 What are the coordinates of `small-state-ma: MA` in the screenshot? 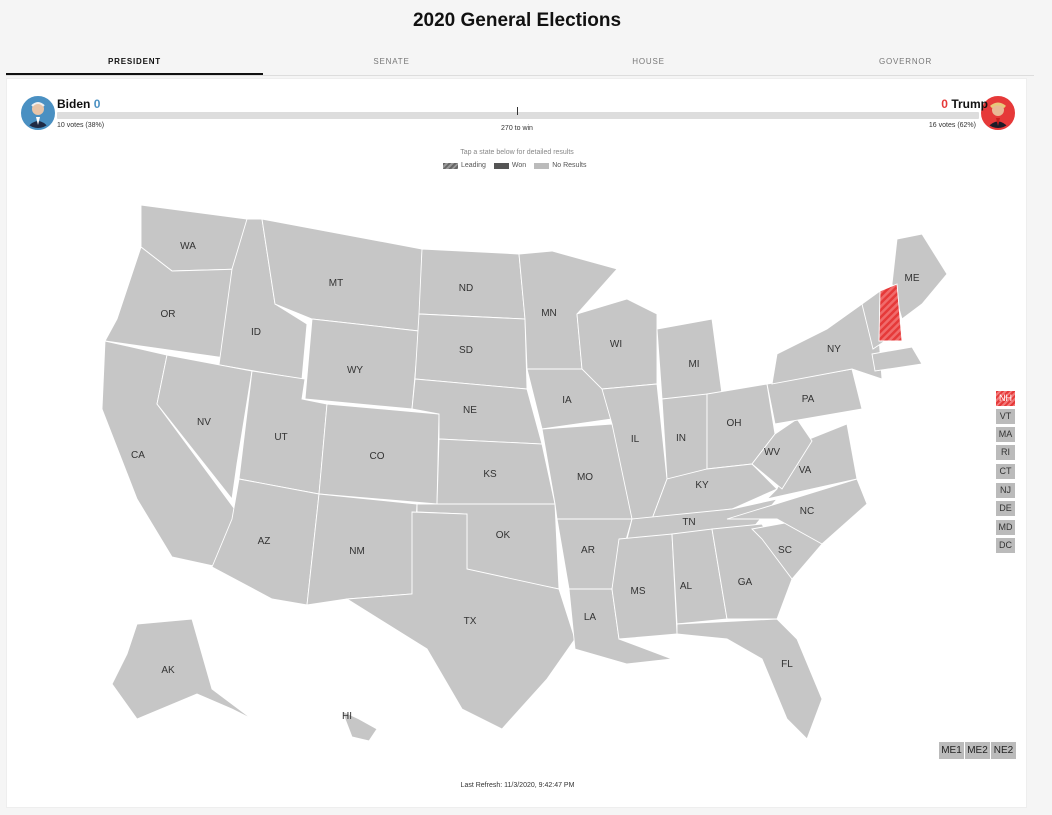 It's located at (1005, 434).